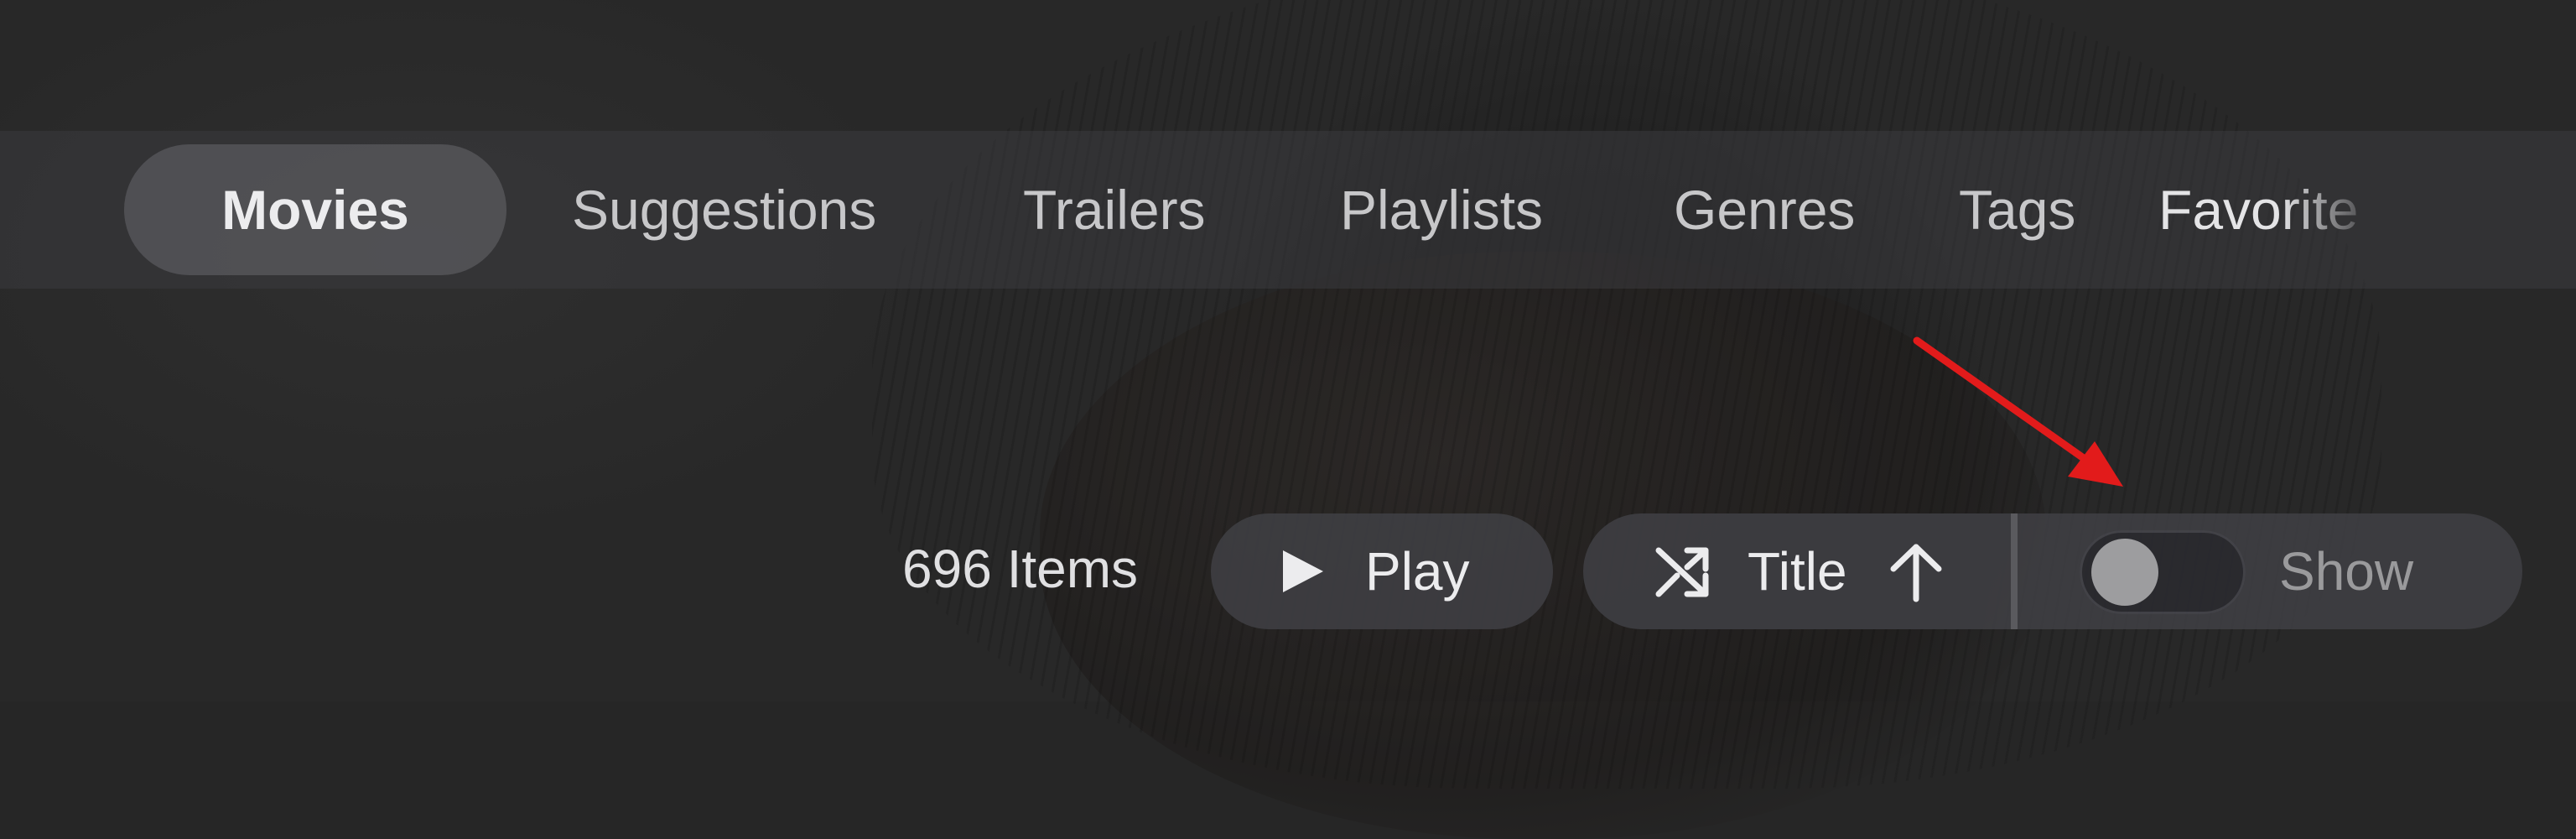 The image size is (2576, 839). I want to click on sort-title-label: Title, so click(1797, 571).